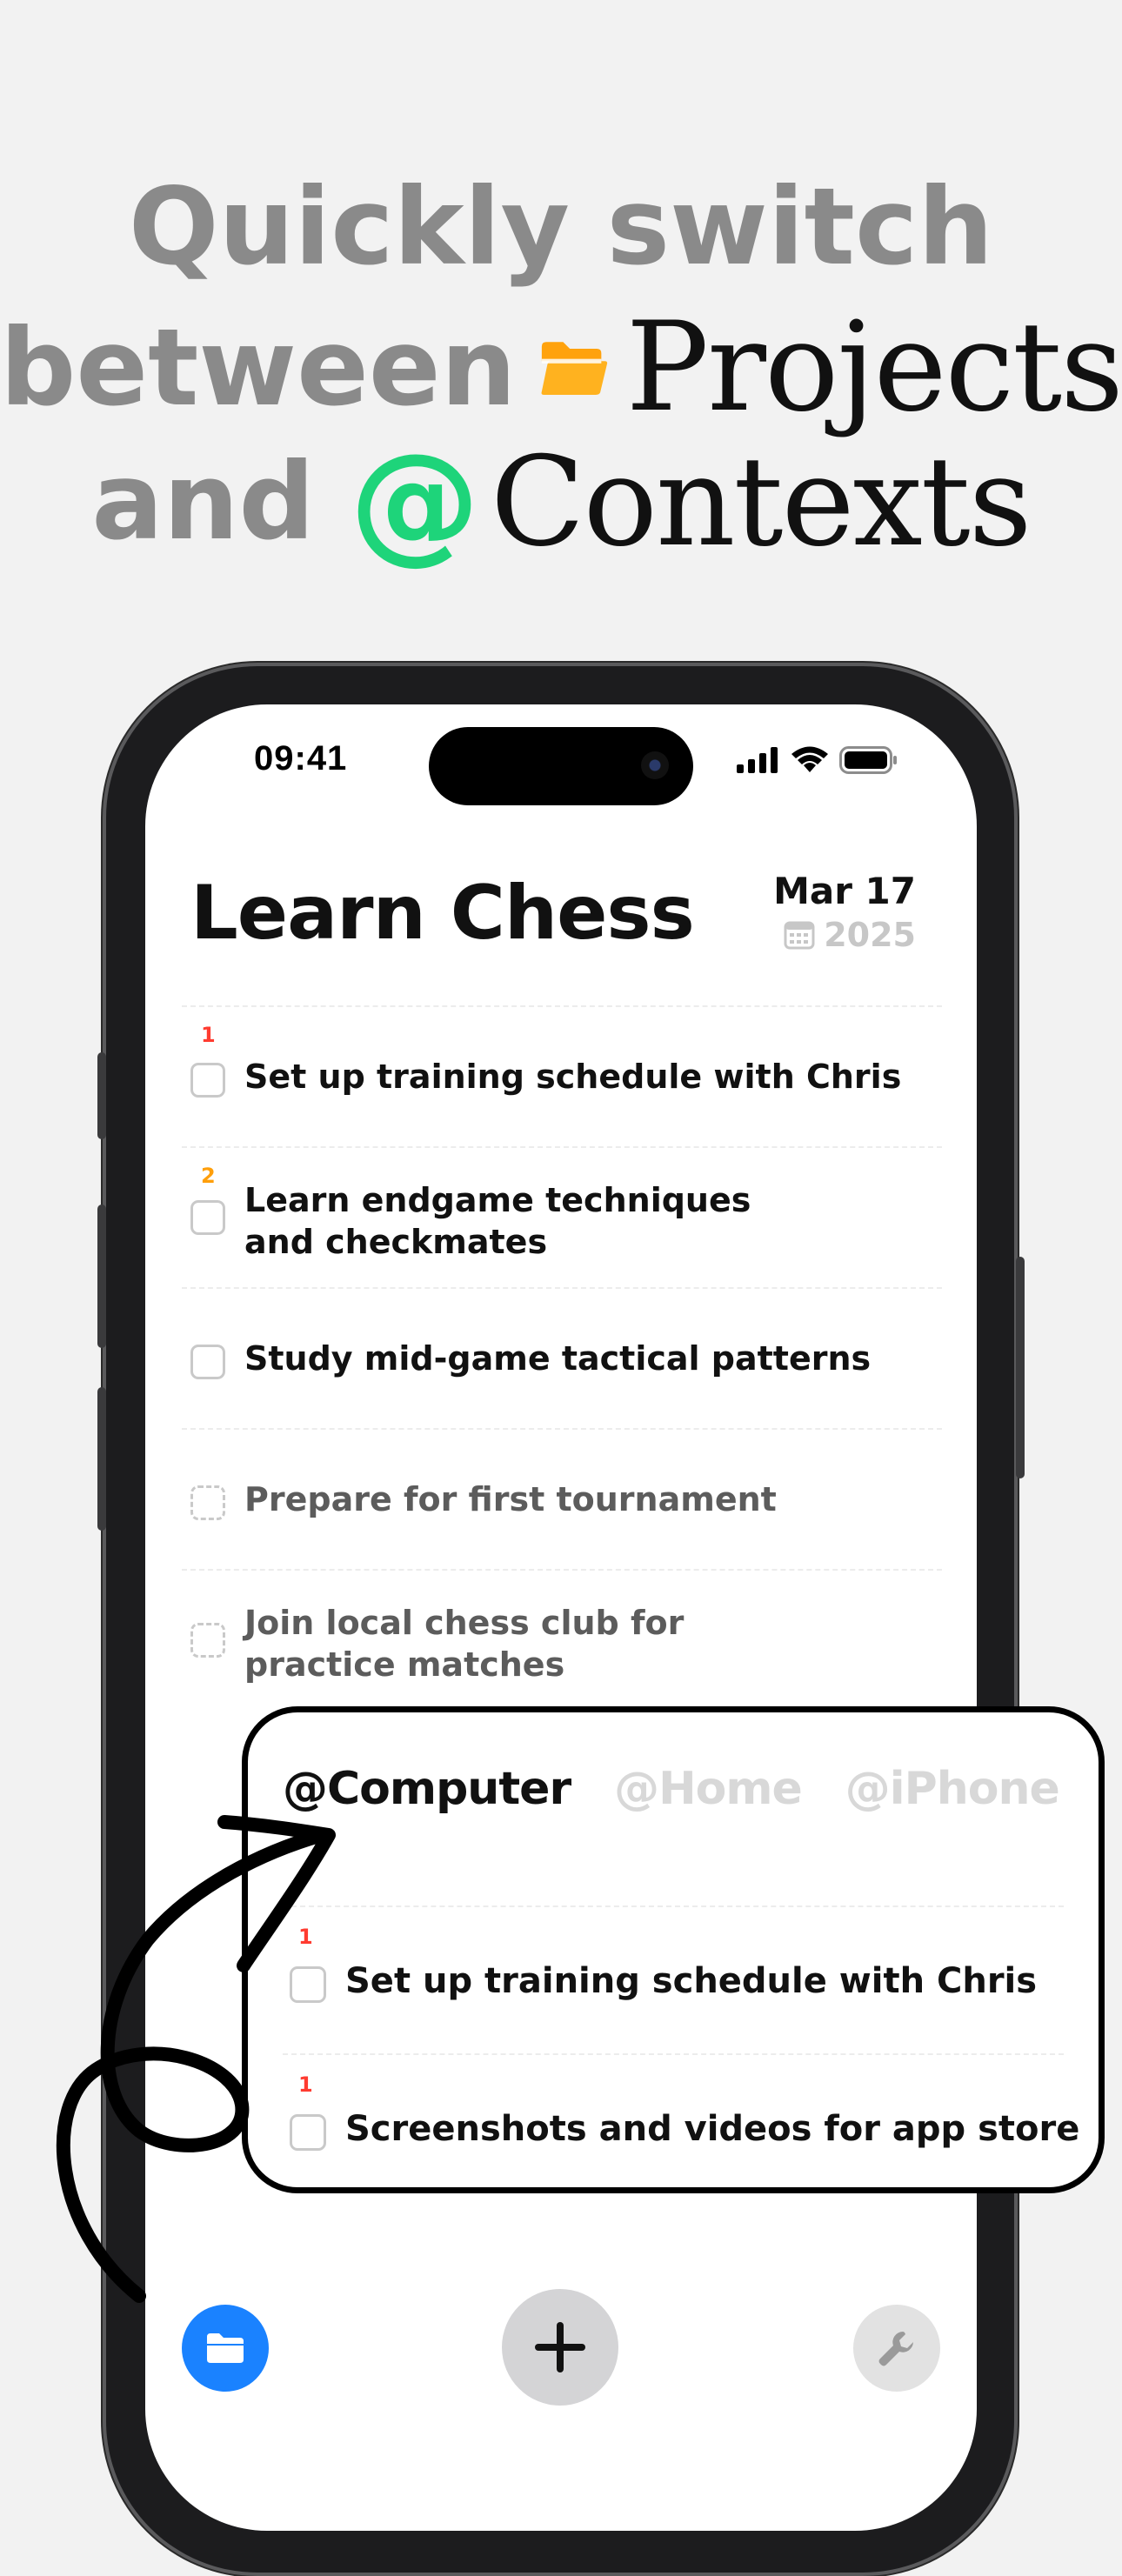 The height and width of the screenshot is (2576, 1122). I want to click on date-display: Mar 17 2025, so click(844, 912).